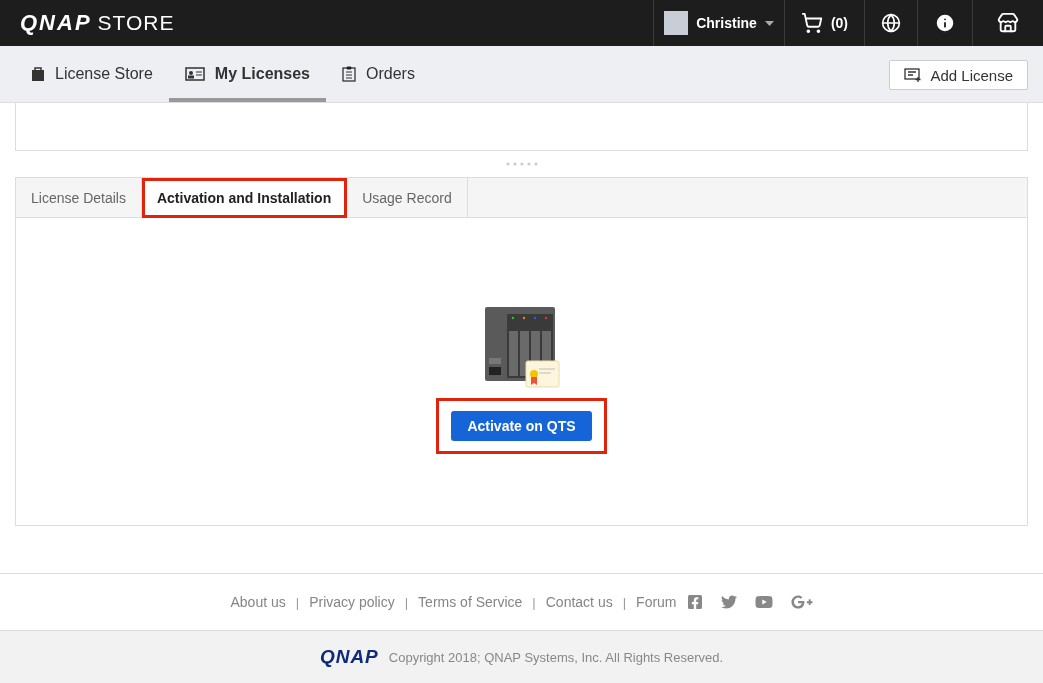 The image size is (1043, 683). I want to click on avatar-icon, so click(676, 23).